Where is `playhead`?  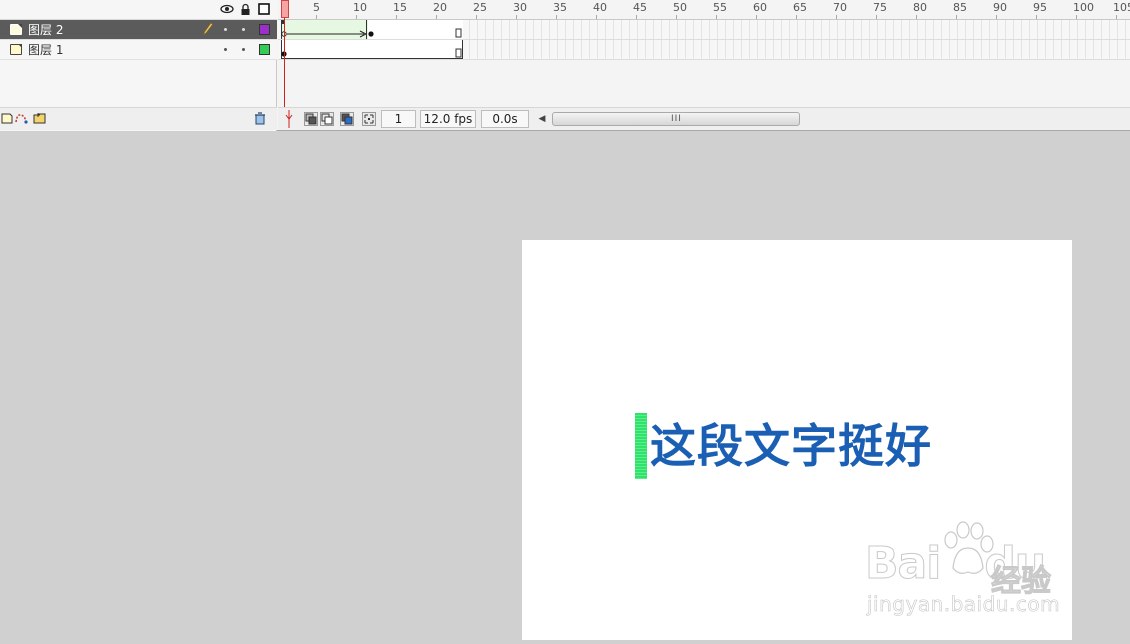
playhead is located at coordinates (285, 9).